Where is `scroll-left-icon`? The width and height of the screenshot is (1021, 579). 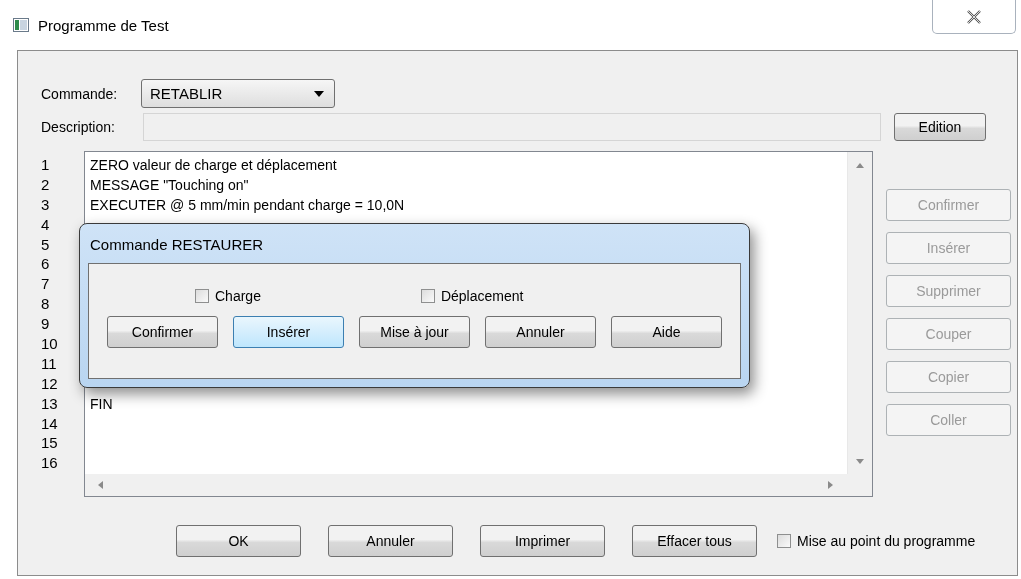
scroll-left-icon is located at coordinates (101, 485).